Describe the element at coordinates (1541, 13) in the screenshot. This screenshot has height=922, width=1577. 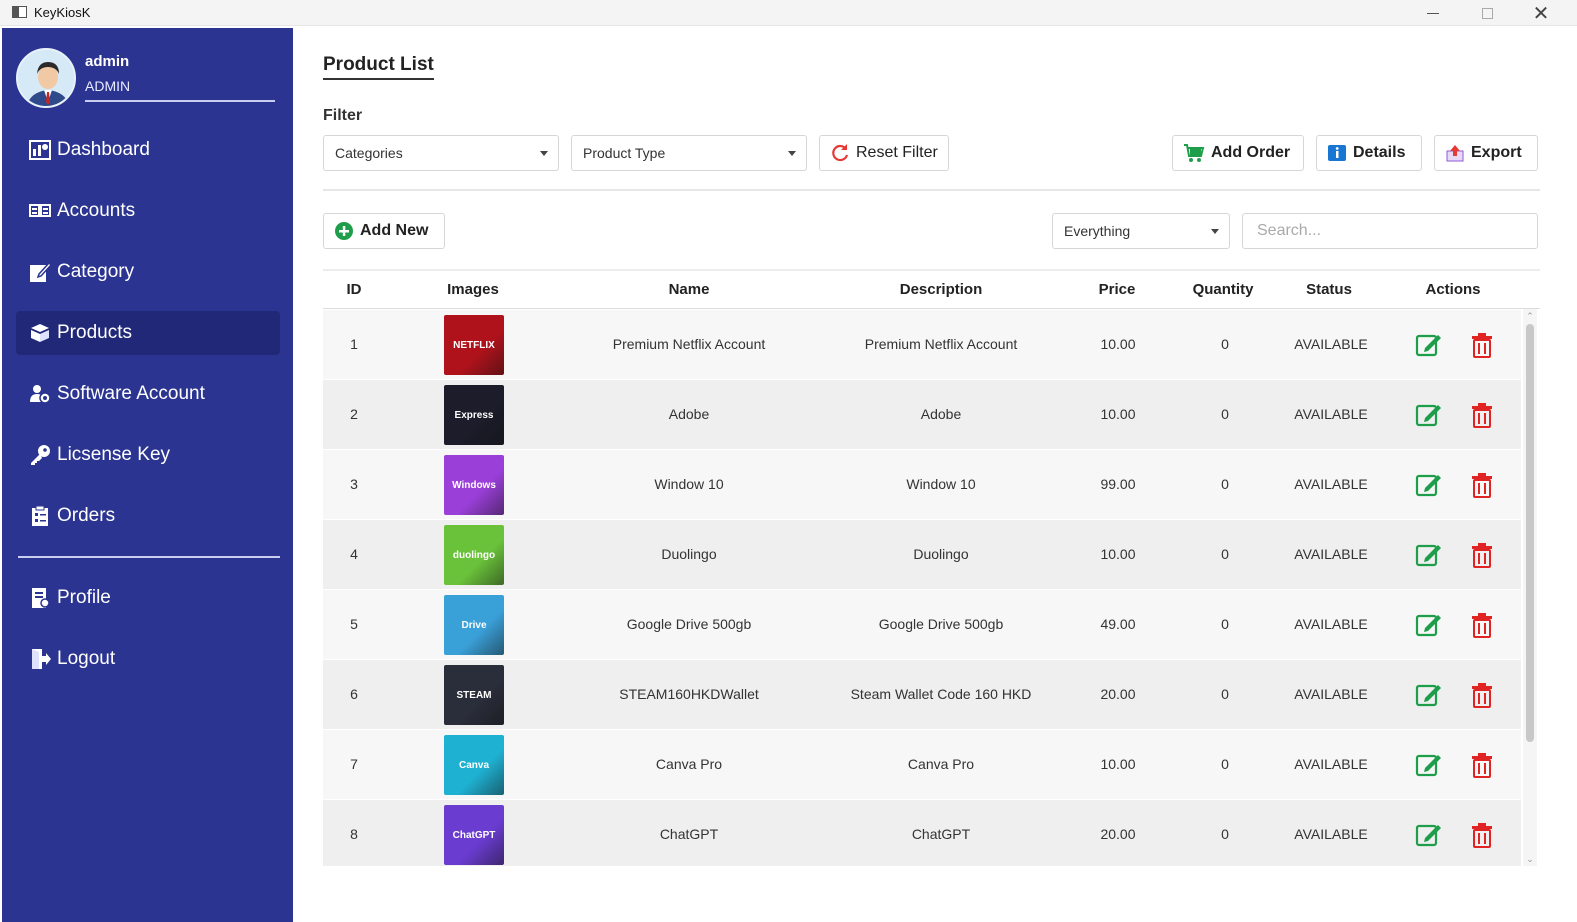
I see `close-button: ✕` at that location.